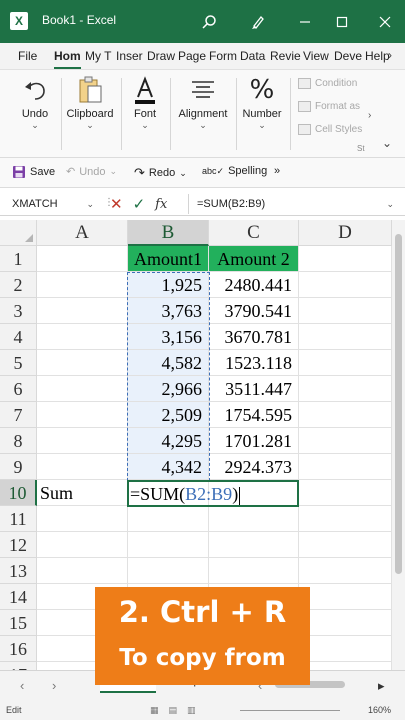 The width and height of the screenshot is (405, 720). I want to click on cell-d17, so click(345, 666).